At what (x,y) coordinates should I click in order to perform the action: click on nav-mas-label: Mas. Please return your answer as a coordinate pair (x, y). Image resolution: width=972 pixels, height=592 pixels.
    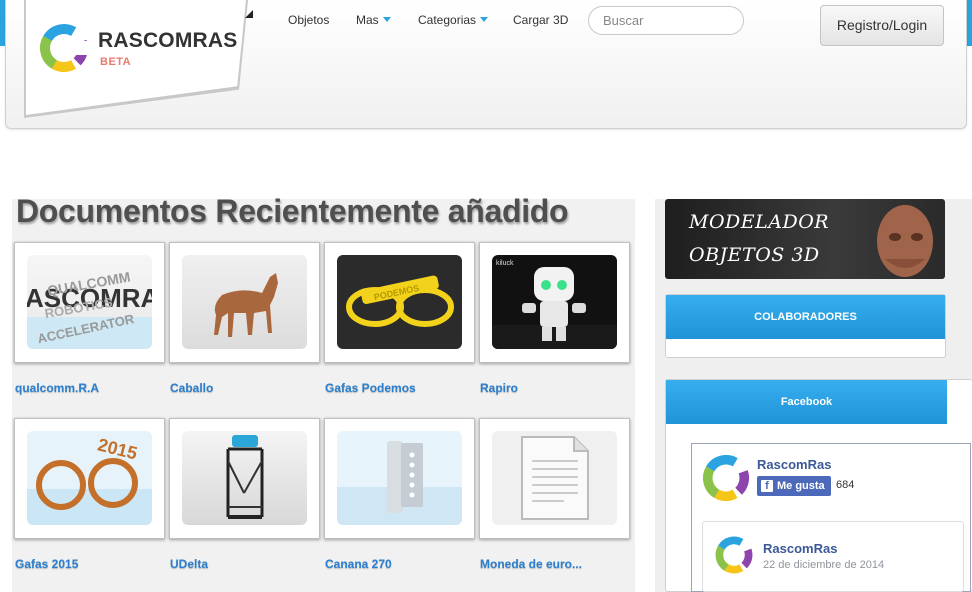
    Looking at the image, I should click on (367, 20).